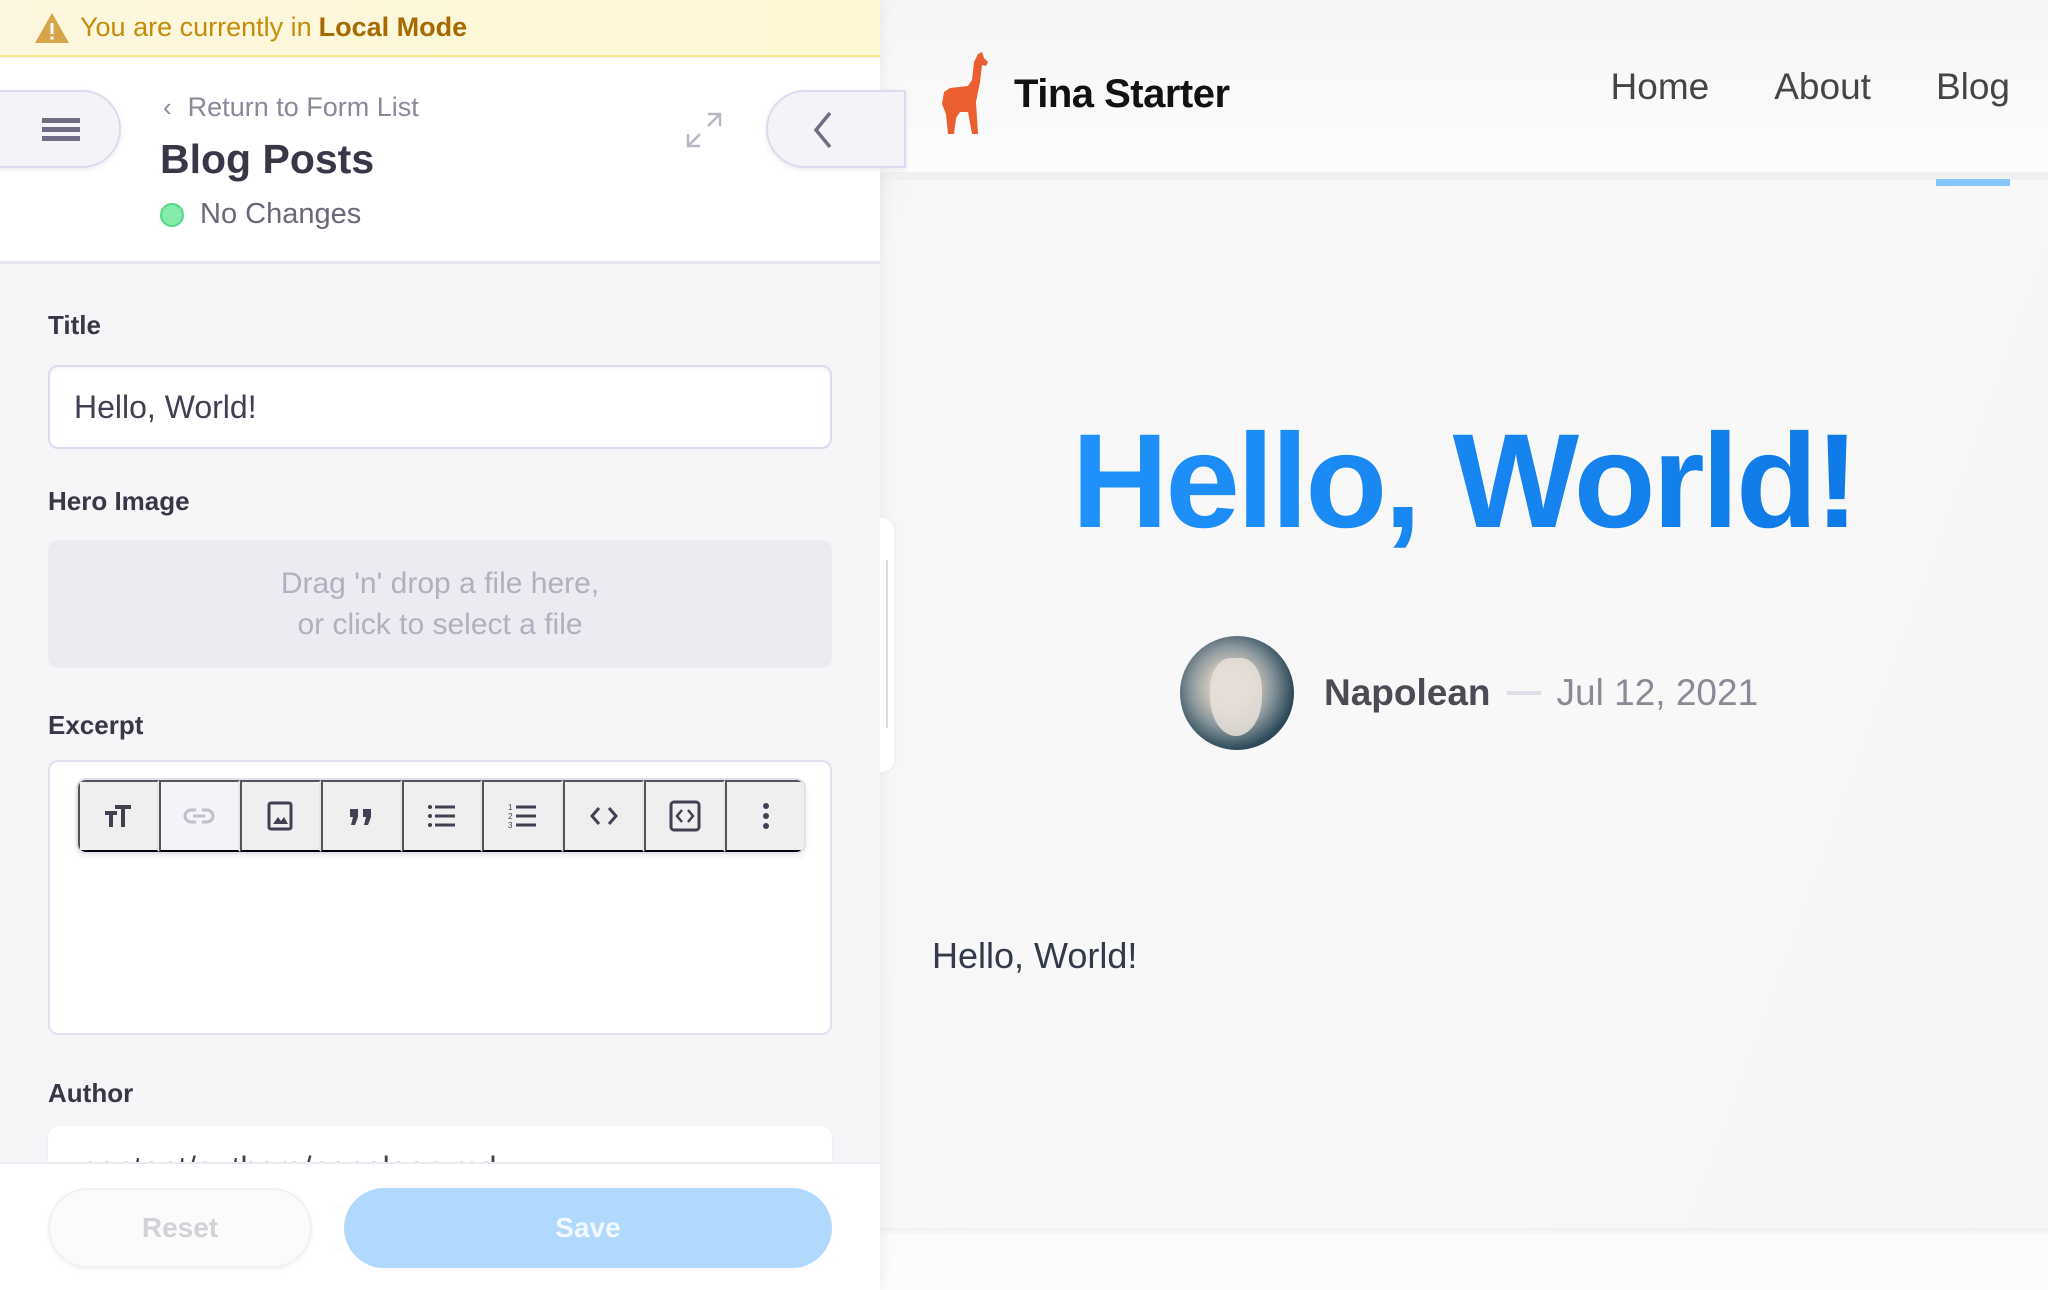  What do you see at coordinates (1973, 126) in the screenshot?
I see `nav-blog: Blog` at bounding box center [1973, 126].